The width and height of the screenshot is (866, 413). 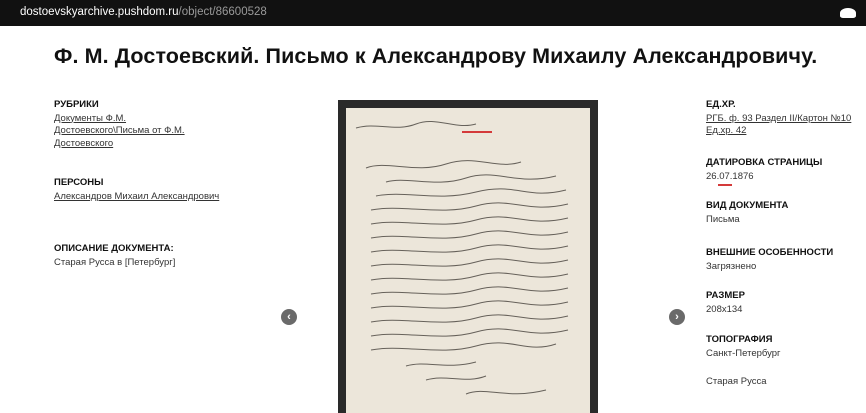 What do you see at coordinates (164, 190) in the screenshot?
I see `persons-section: ПЕРСОНЫ Александров Михаил Александрович` at bounding box center [164, 190].